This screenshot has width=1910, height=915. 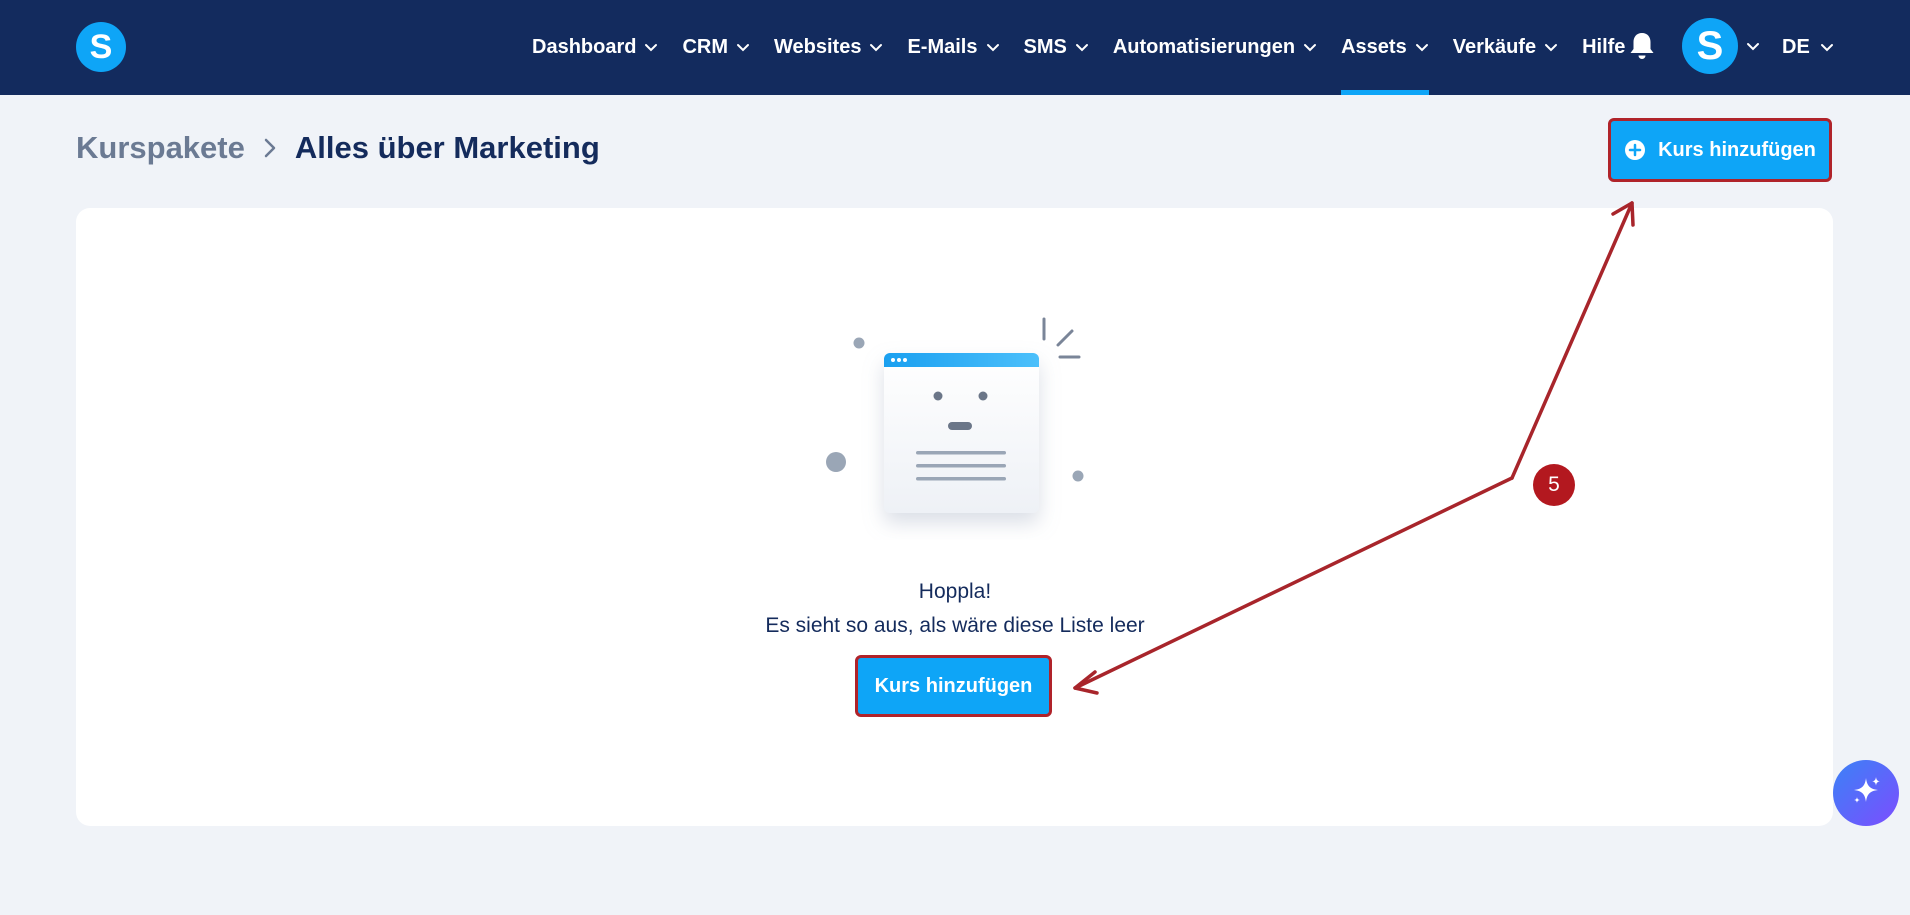 I want to click on nav-item-dashboard: Dashboard, so click(x=595, y=47).